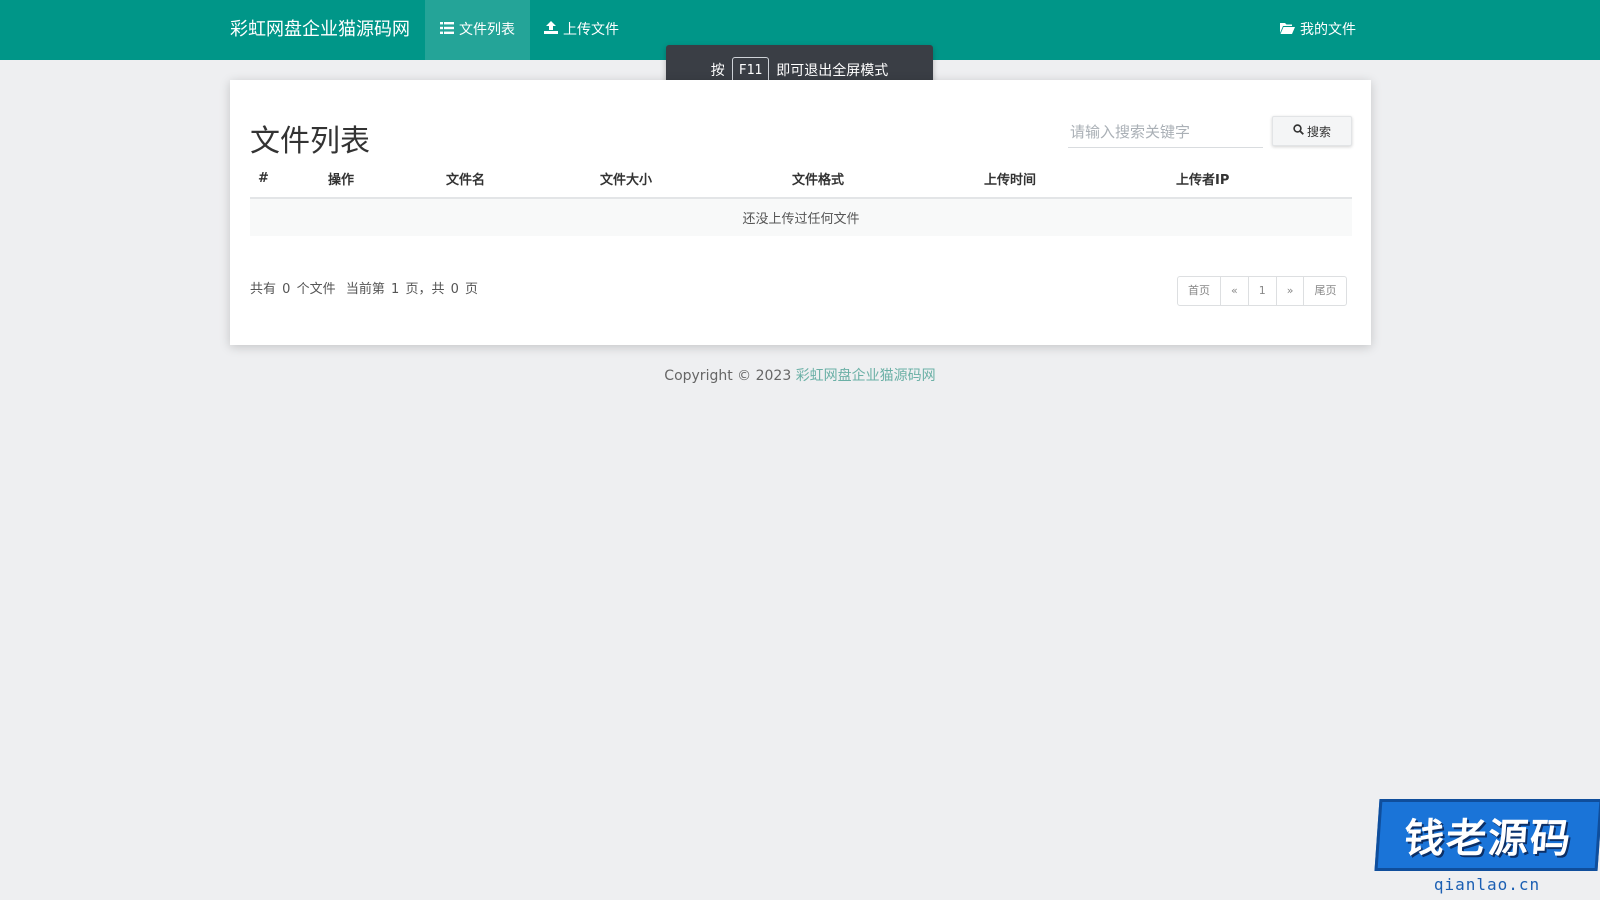  What do you see at coordinates (1328, 30) in the screenshot?
I see `nav-my-files-label: 我的文件` at bounding box center [1328, 30].